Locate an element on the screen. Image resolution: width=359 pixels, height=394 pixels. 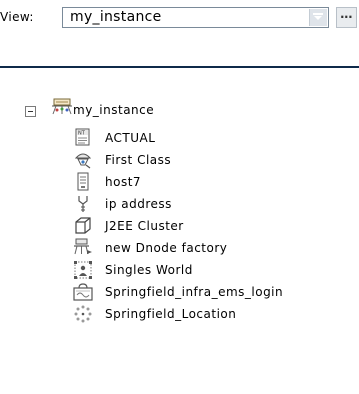
nt-document-icon: NT is located at coordinates (83, 138).